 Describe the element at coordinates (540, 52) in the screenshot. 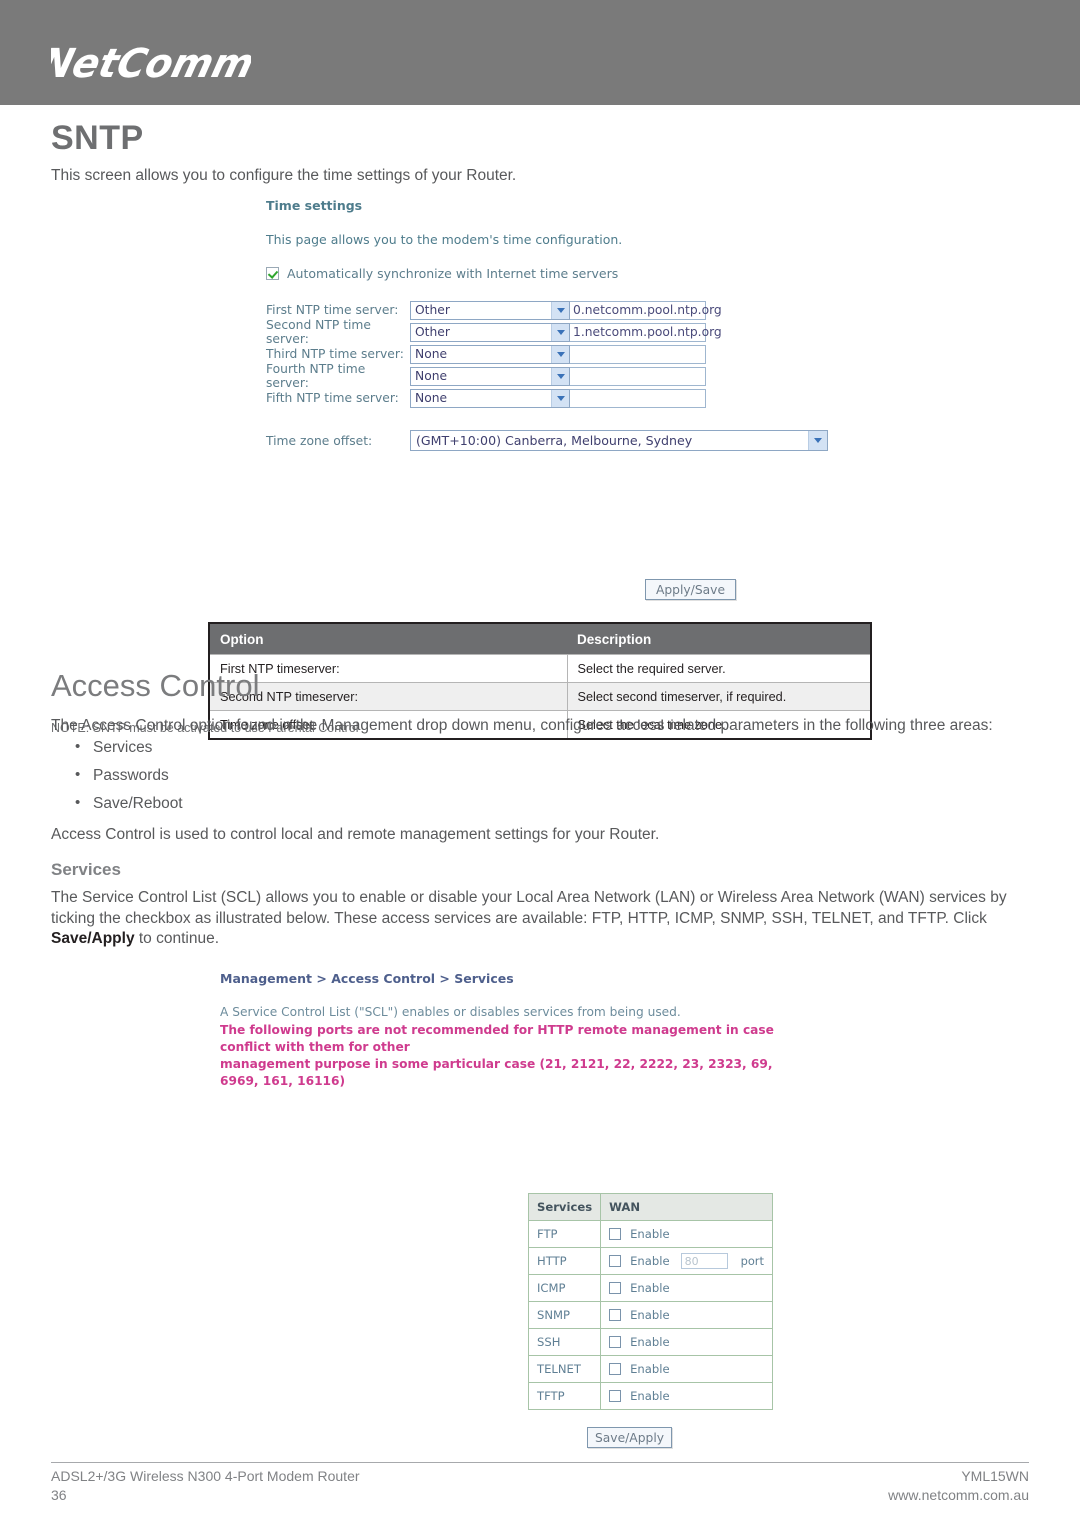

I see `page-header-band: NetComm` at that location.